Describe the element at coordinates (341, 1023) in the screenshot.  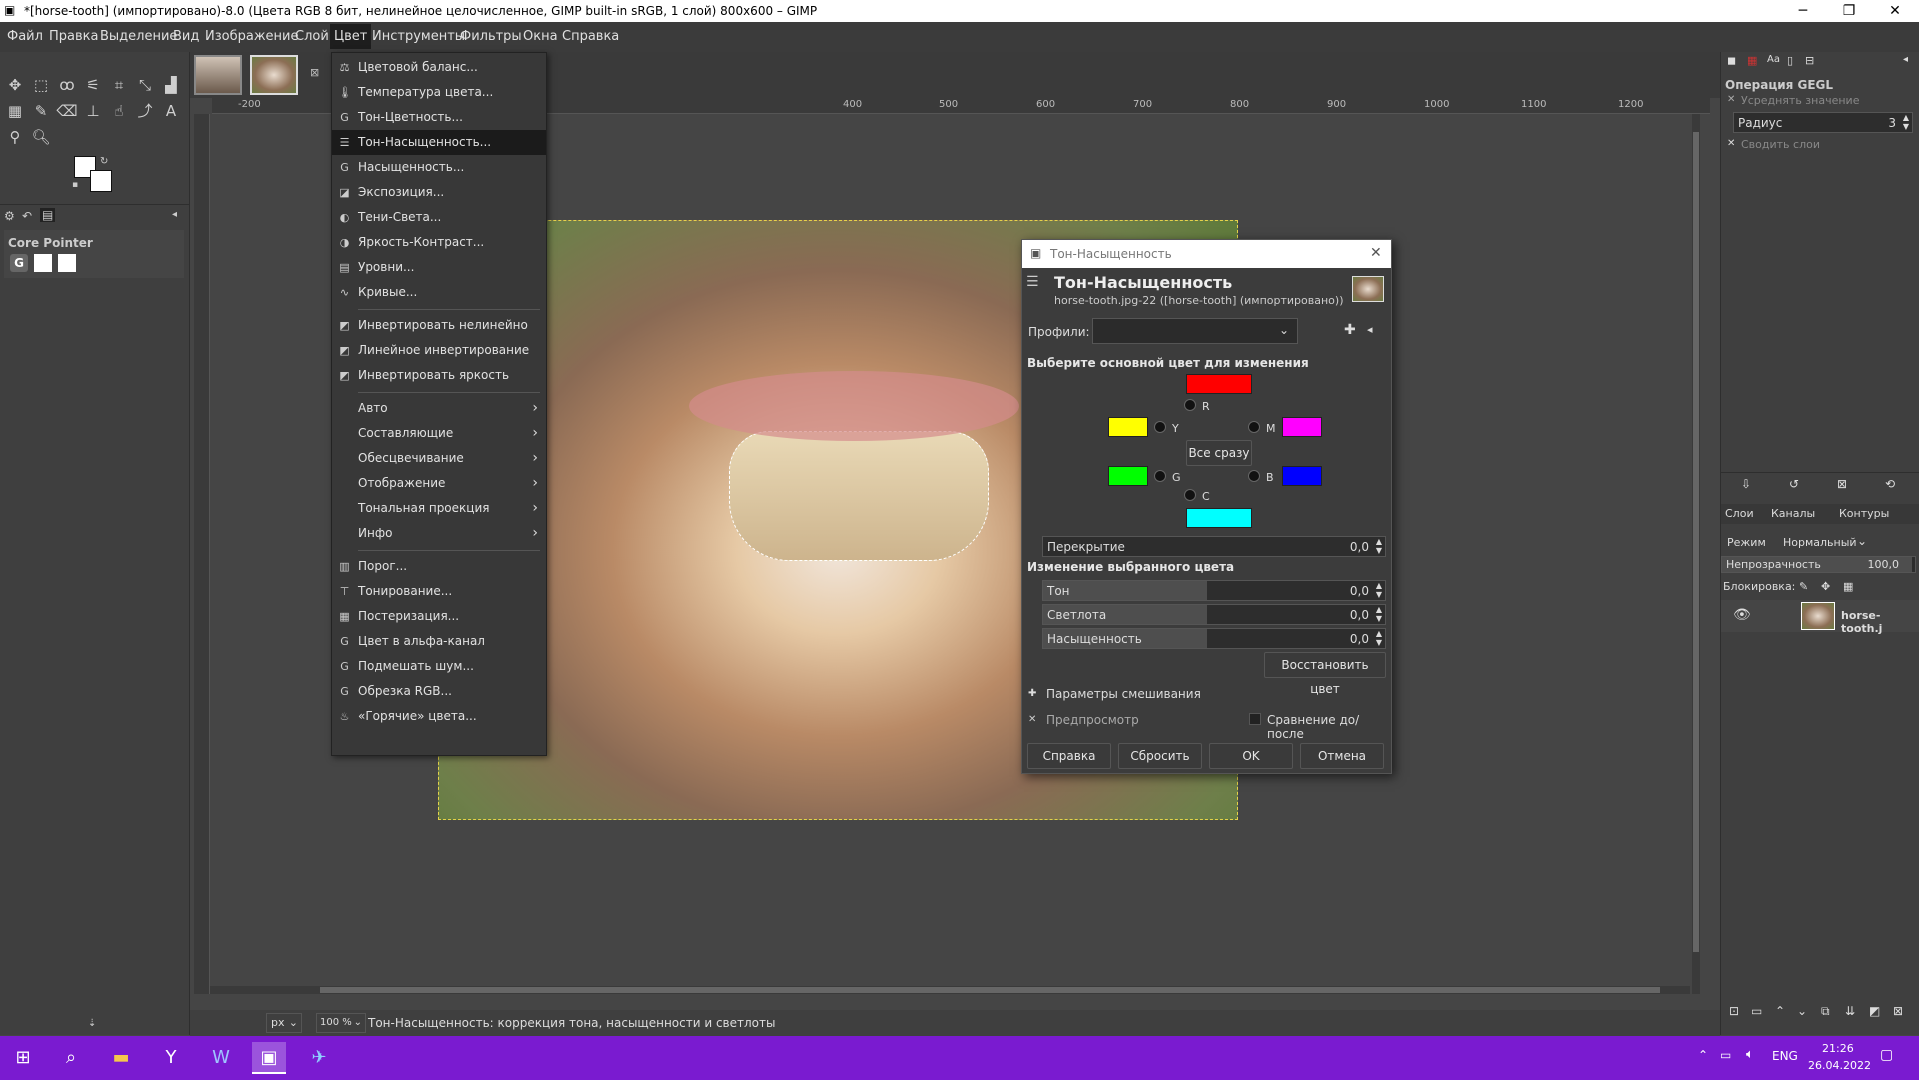
I see `zoom-select: 100 % ⌄` at that location.